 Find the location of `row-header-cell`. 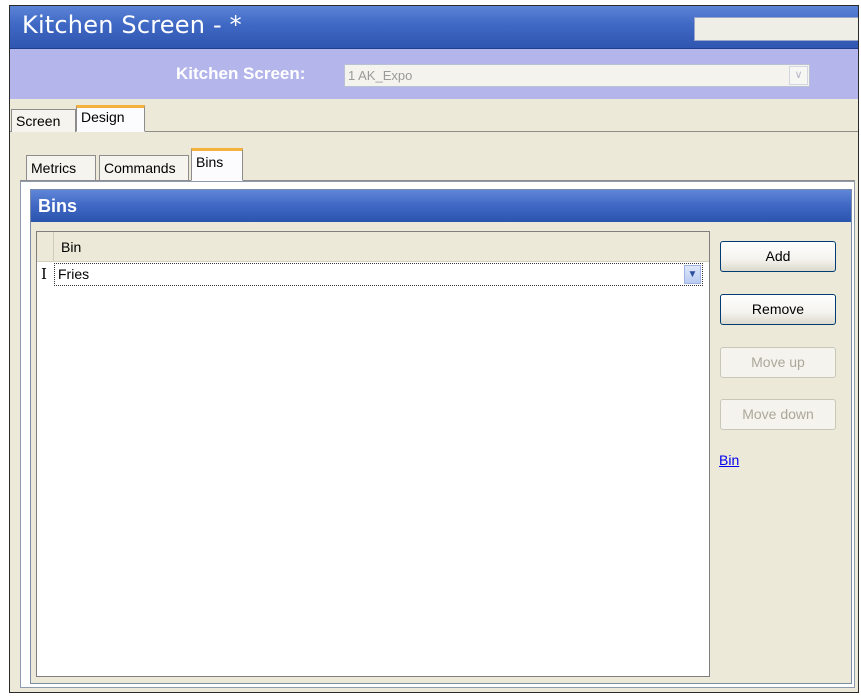

row-header-cell is located at coordinates (45, 246).